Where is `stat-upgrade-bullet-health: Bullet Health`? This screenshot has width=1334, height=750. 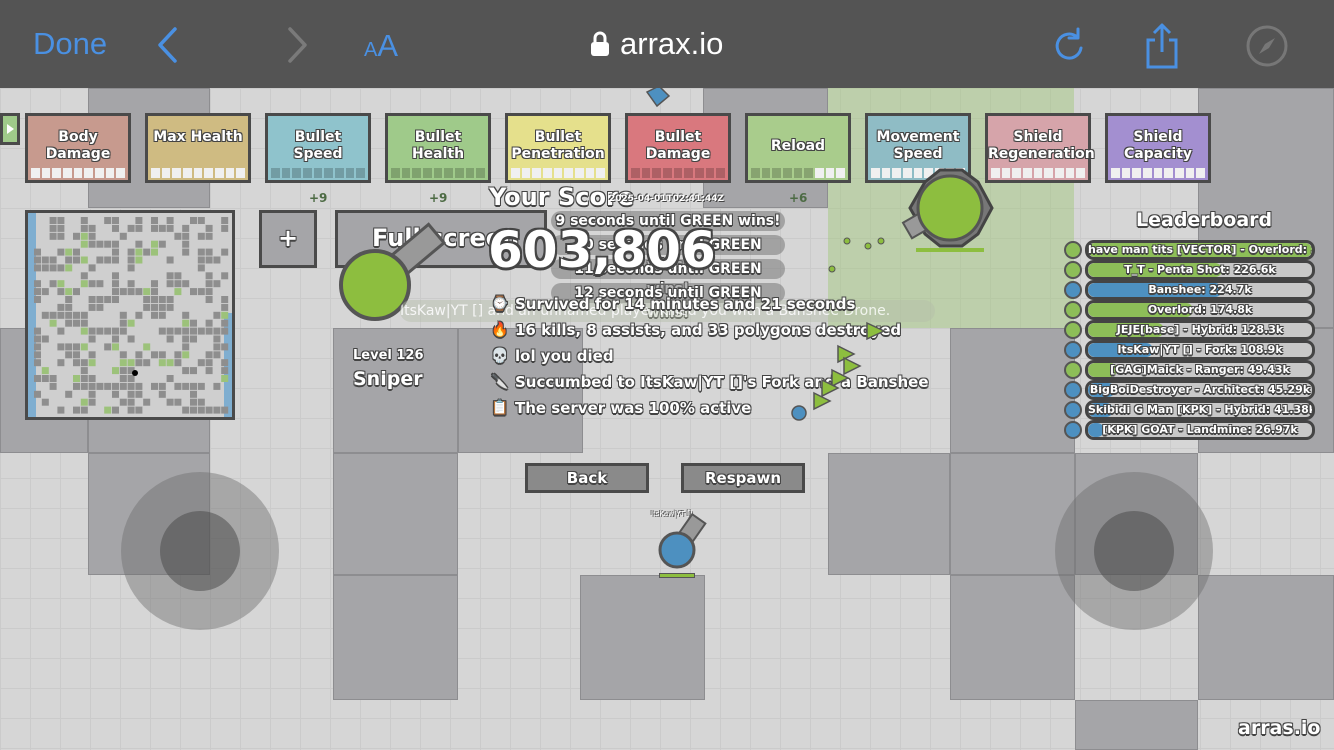 stat-upgrade-bullet-health: Bullet Health is located at coordinates (438, 148).